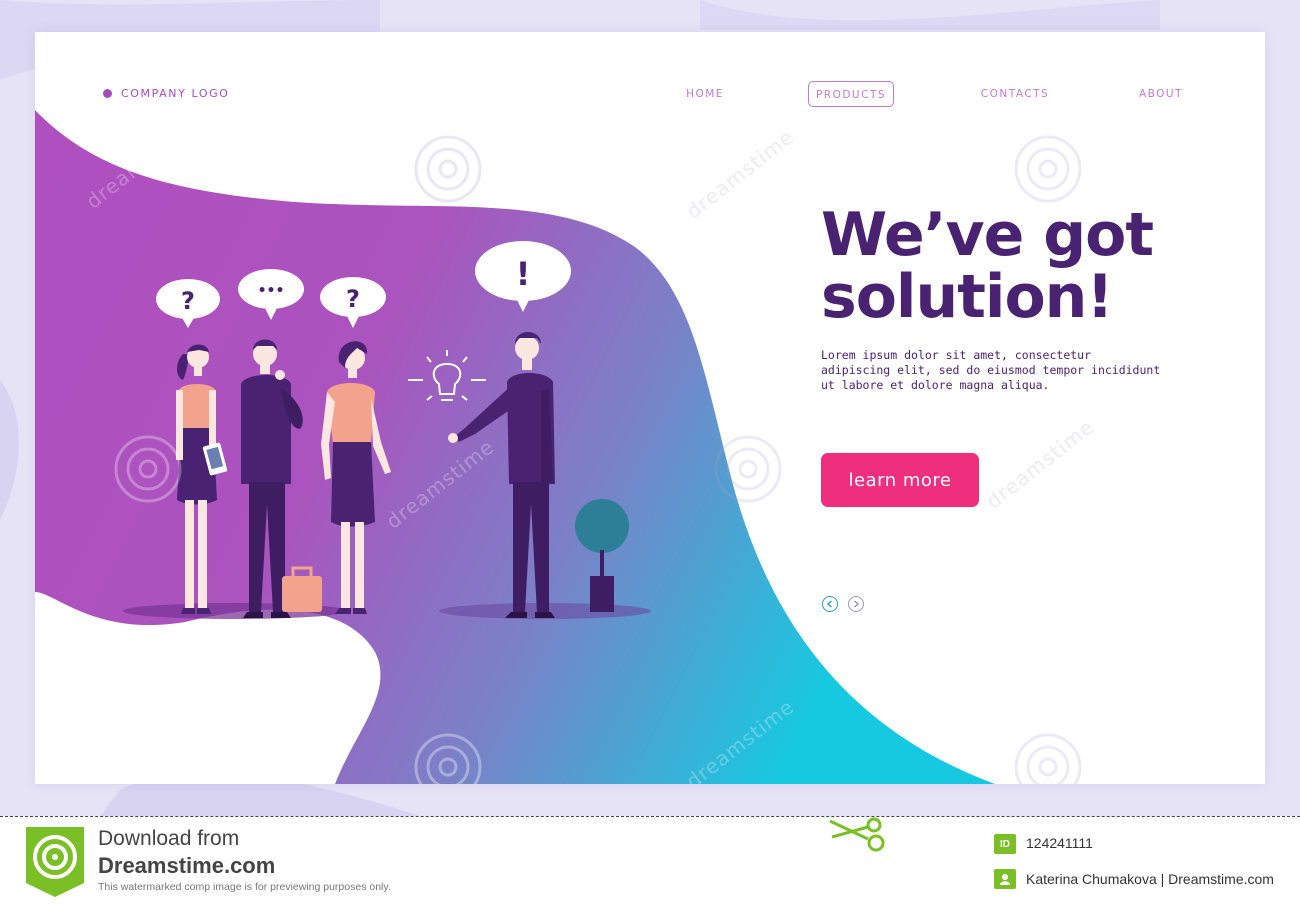 Image resolution: width=1300 pixels, height=907 pixels. I want to click on lightbulb-icon, so click(447, 375).